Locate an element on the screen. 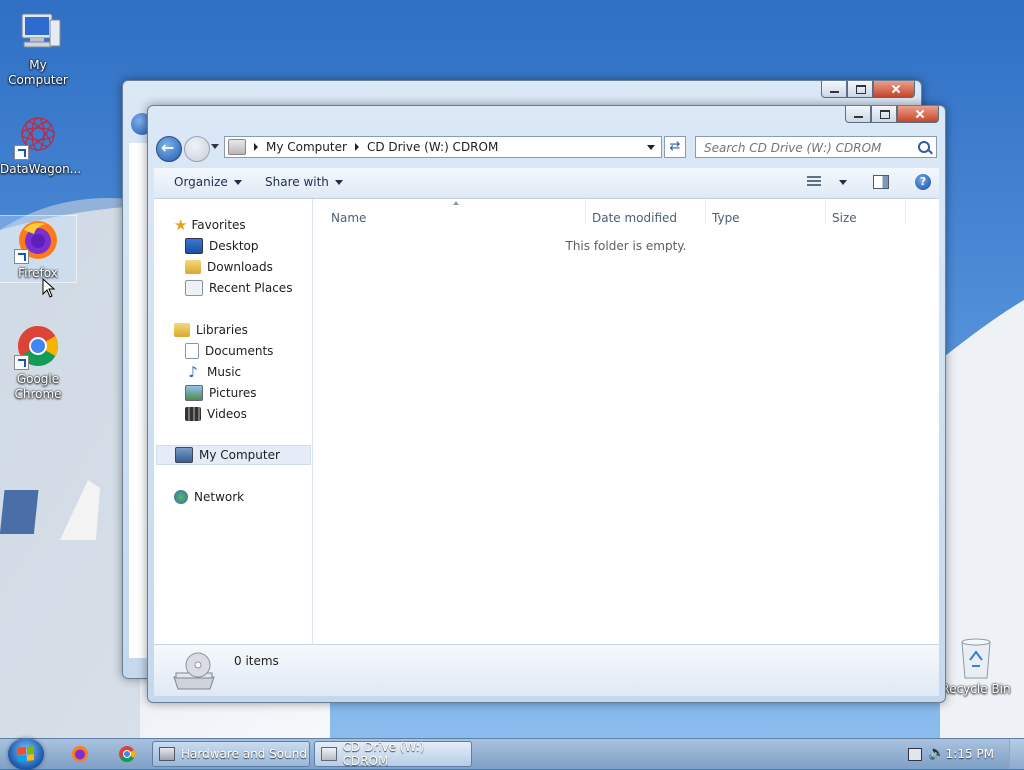 The width and height of the screenshot is (1024, 770). windows-logo-icon is located at coordinates (26, 754).